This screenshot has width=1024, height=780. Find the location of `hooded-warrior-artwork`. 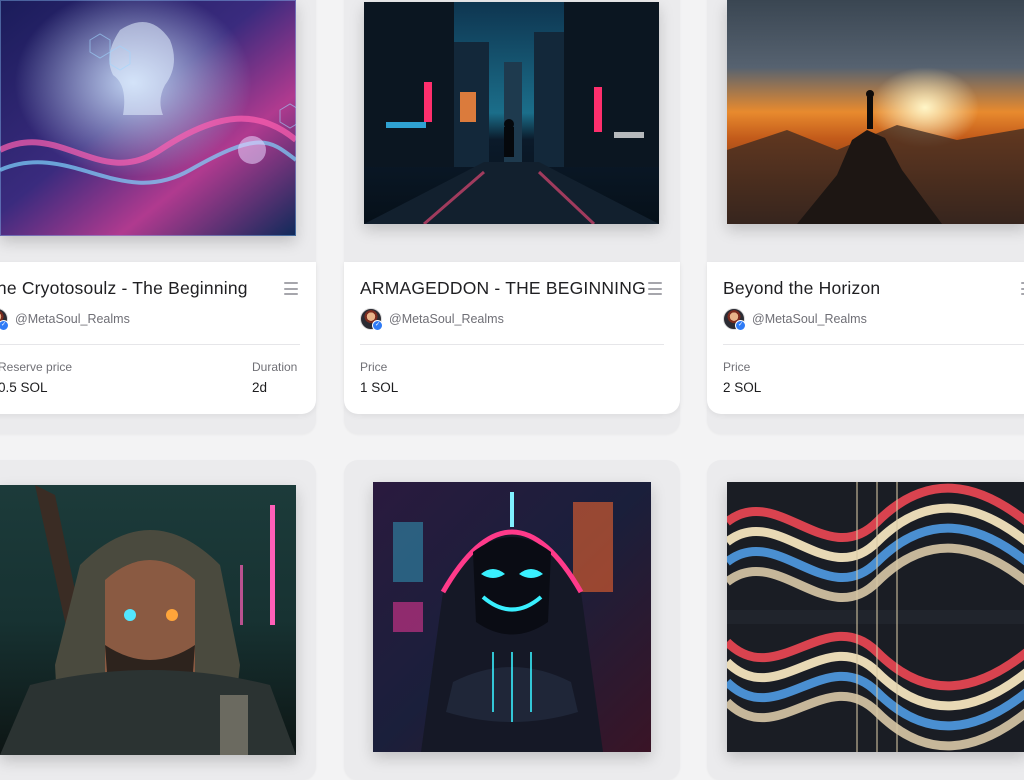

hooded-warrior-artwork is located at coordinates (148, 620).